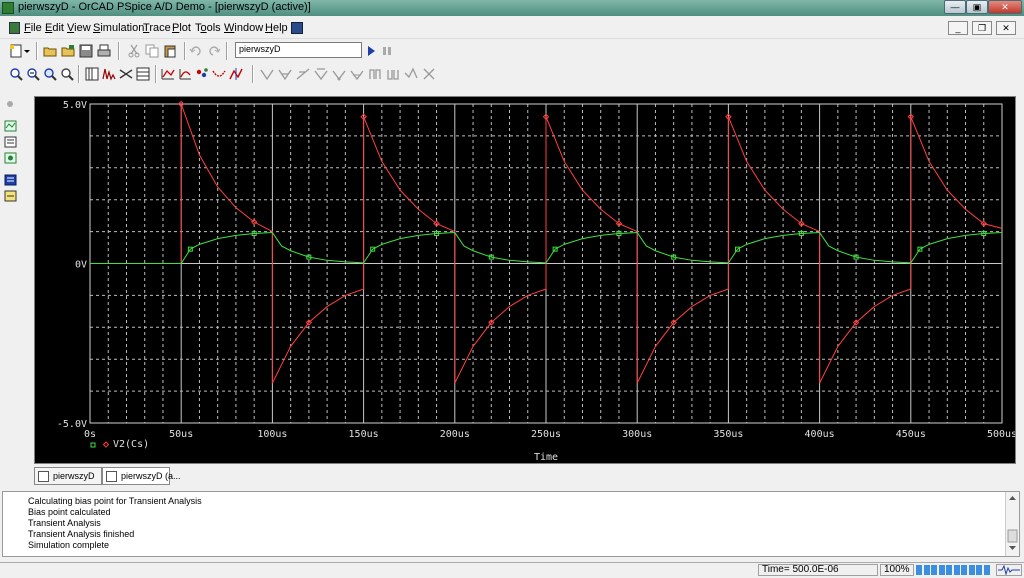 Image resolution: width=1024 pixels, height=578 pixels. What do you see at coordinates (546, 457) in the screenshot?
I see `x-axis-label: Time` at bounding box center [546, 457].